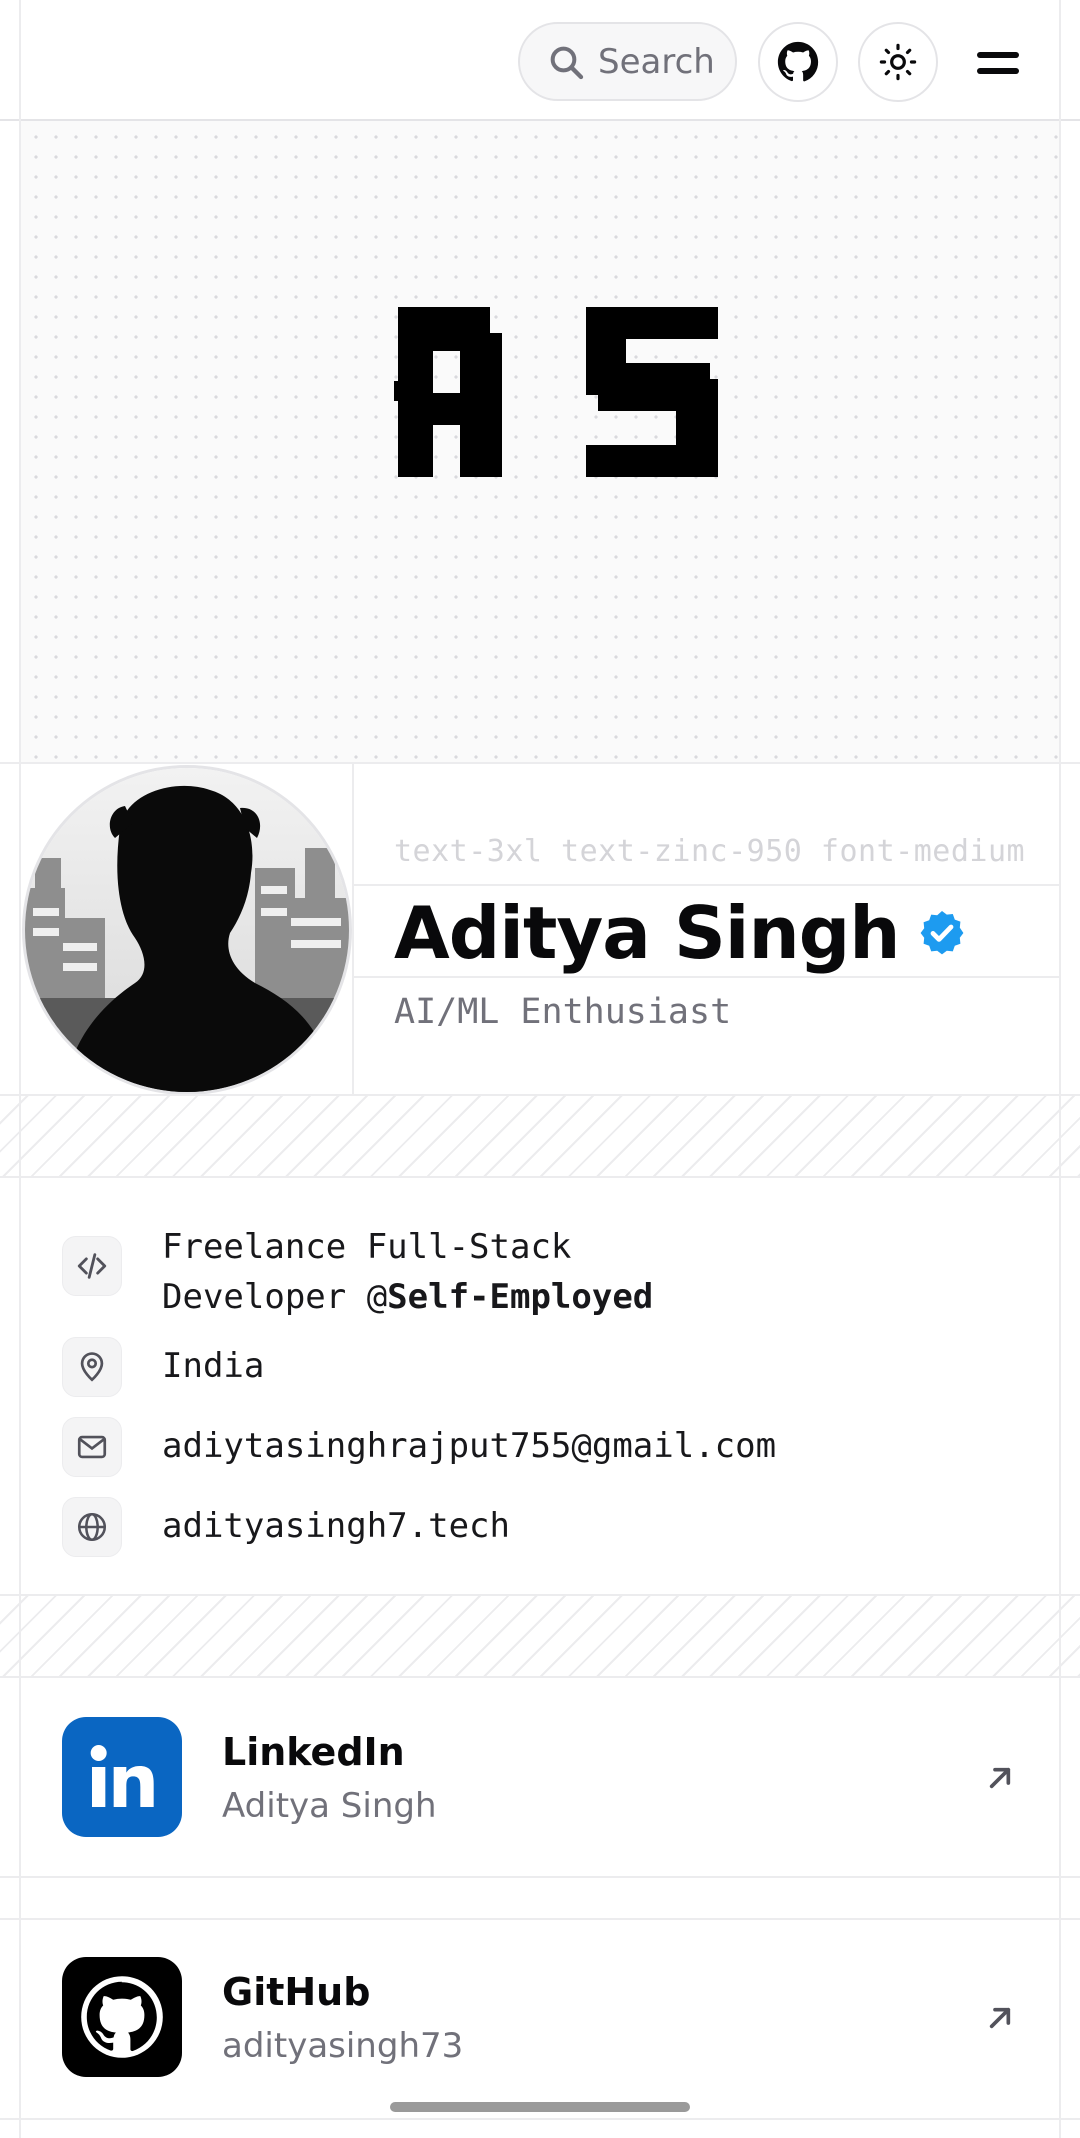 The image size is (1080, 2138). I want to click on avatar, so click(187, 930).